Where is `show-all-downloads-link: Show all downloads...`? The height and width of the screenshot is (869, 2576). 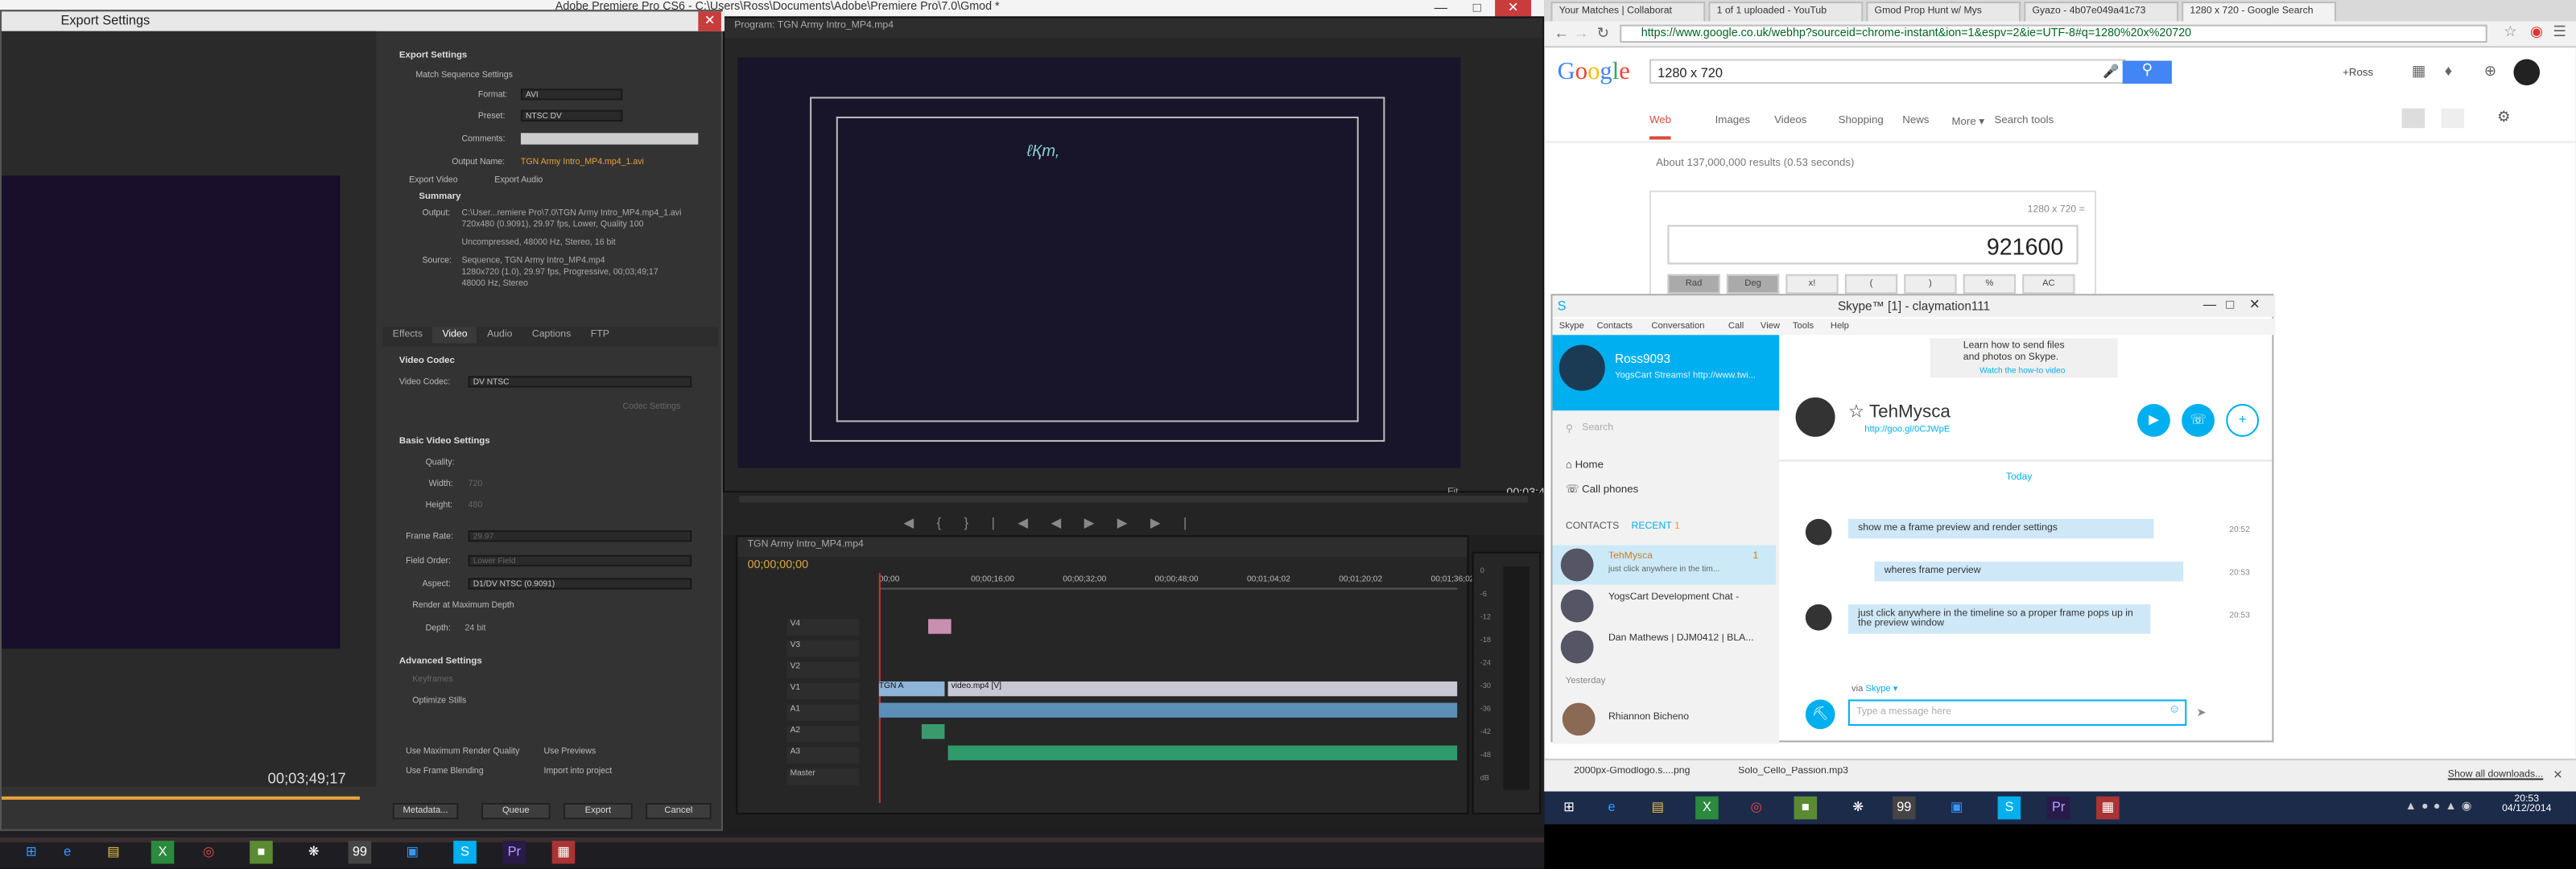 show-all-downloads-link: Show all downloads... is located at coordinates (2495, 775).